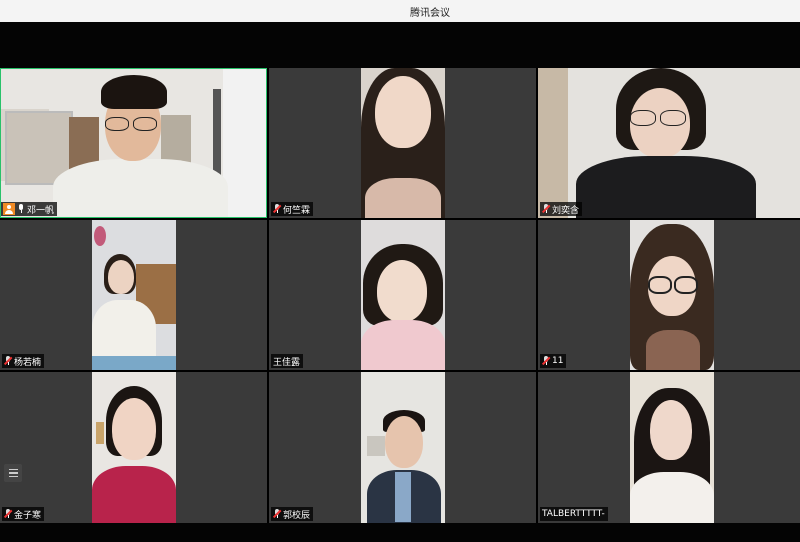 This screenshot has height=542, width=800. I want to click on participant-name: 邓一帆, so click(41, 210).